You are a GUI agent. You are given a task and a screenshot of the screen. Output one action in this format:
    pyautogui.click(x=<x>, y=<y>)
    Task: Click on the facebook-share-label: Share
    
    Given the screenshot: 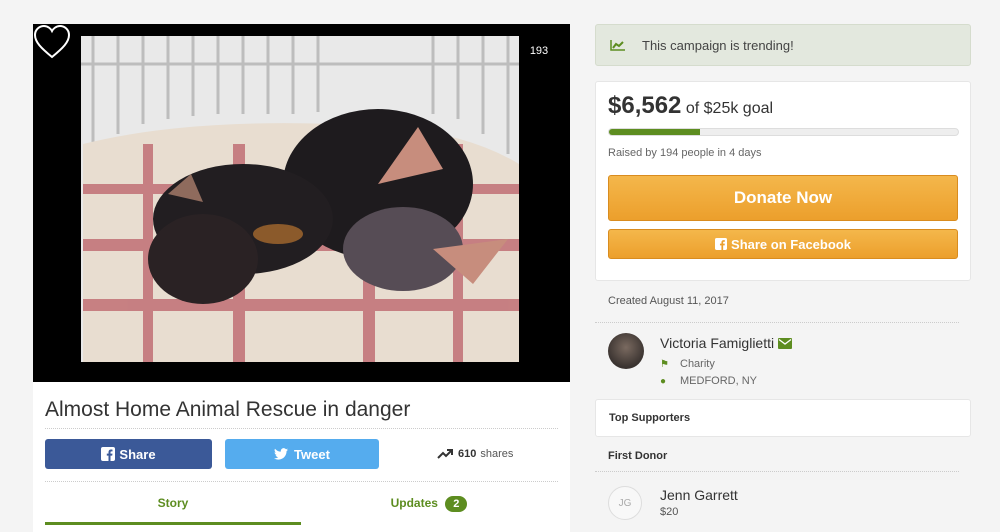 What is the action you would take?
    pyautogui.click(x=137, y=454)
    